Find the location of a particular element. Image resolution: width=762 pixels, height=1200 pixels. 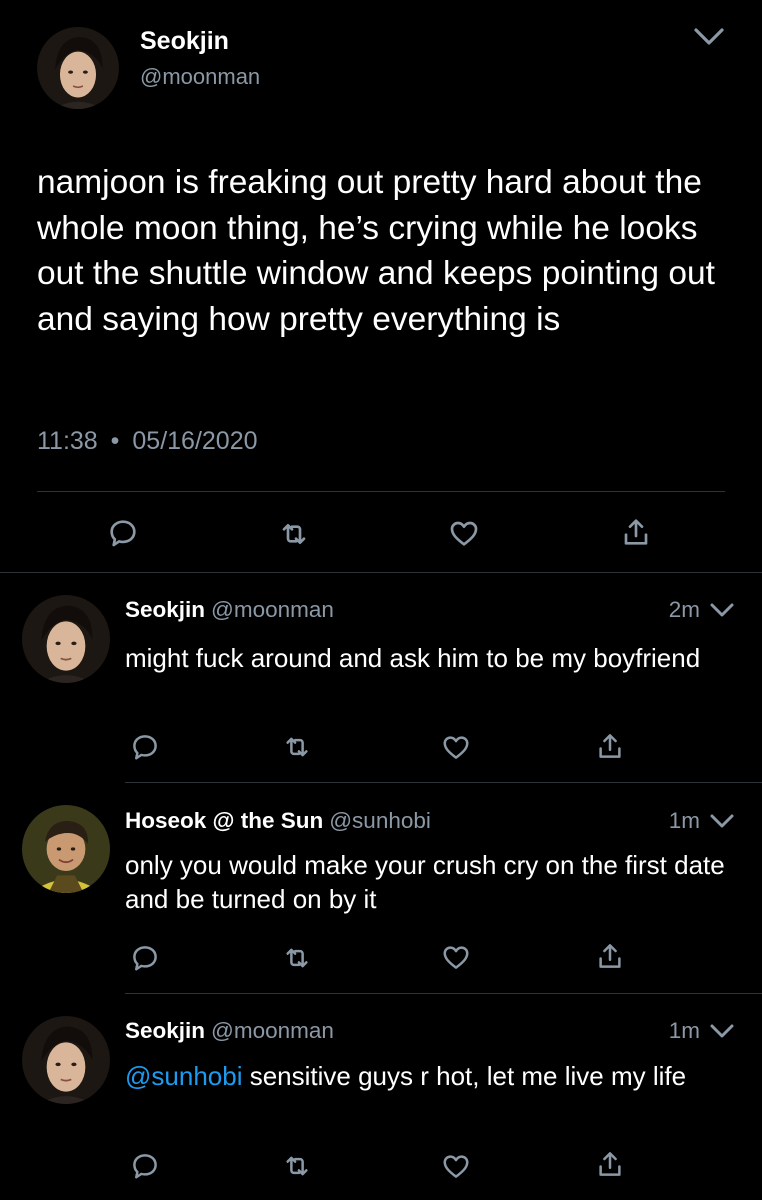

author-name: Hoseok @ the Sun is located at coordinates (224, 820).